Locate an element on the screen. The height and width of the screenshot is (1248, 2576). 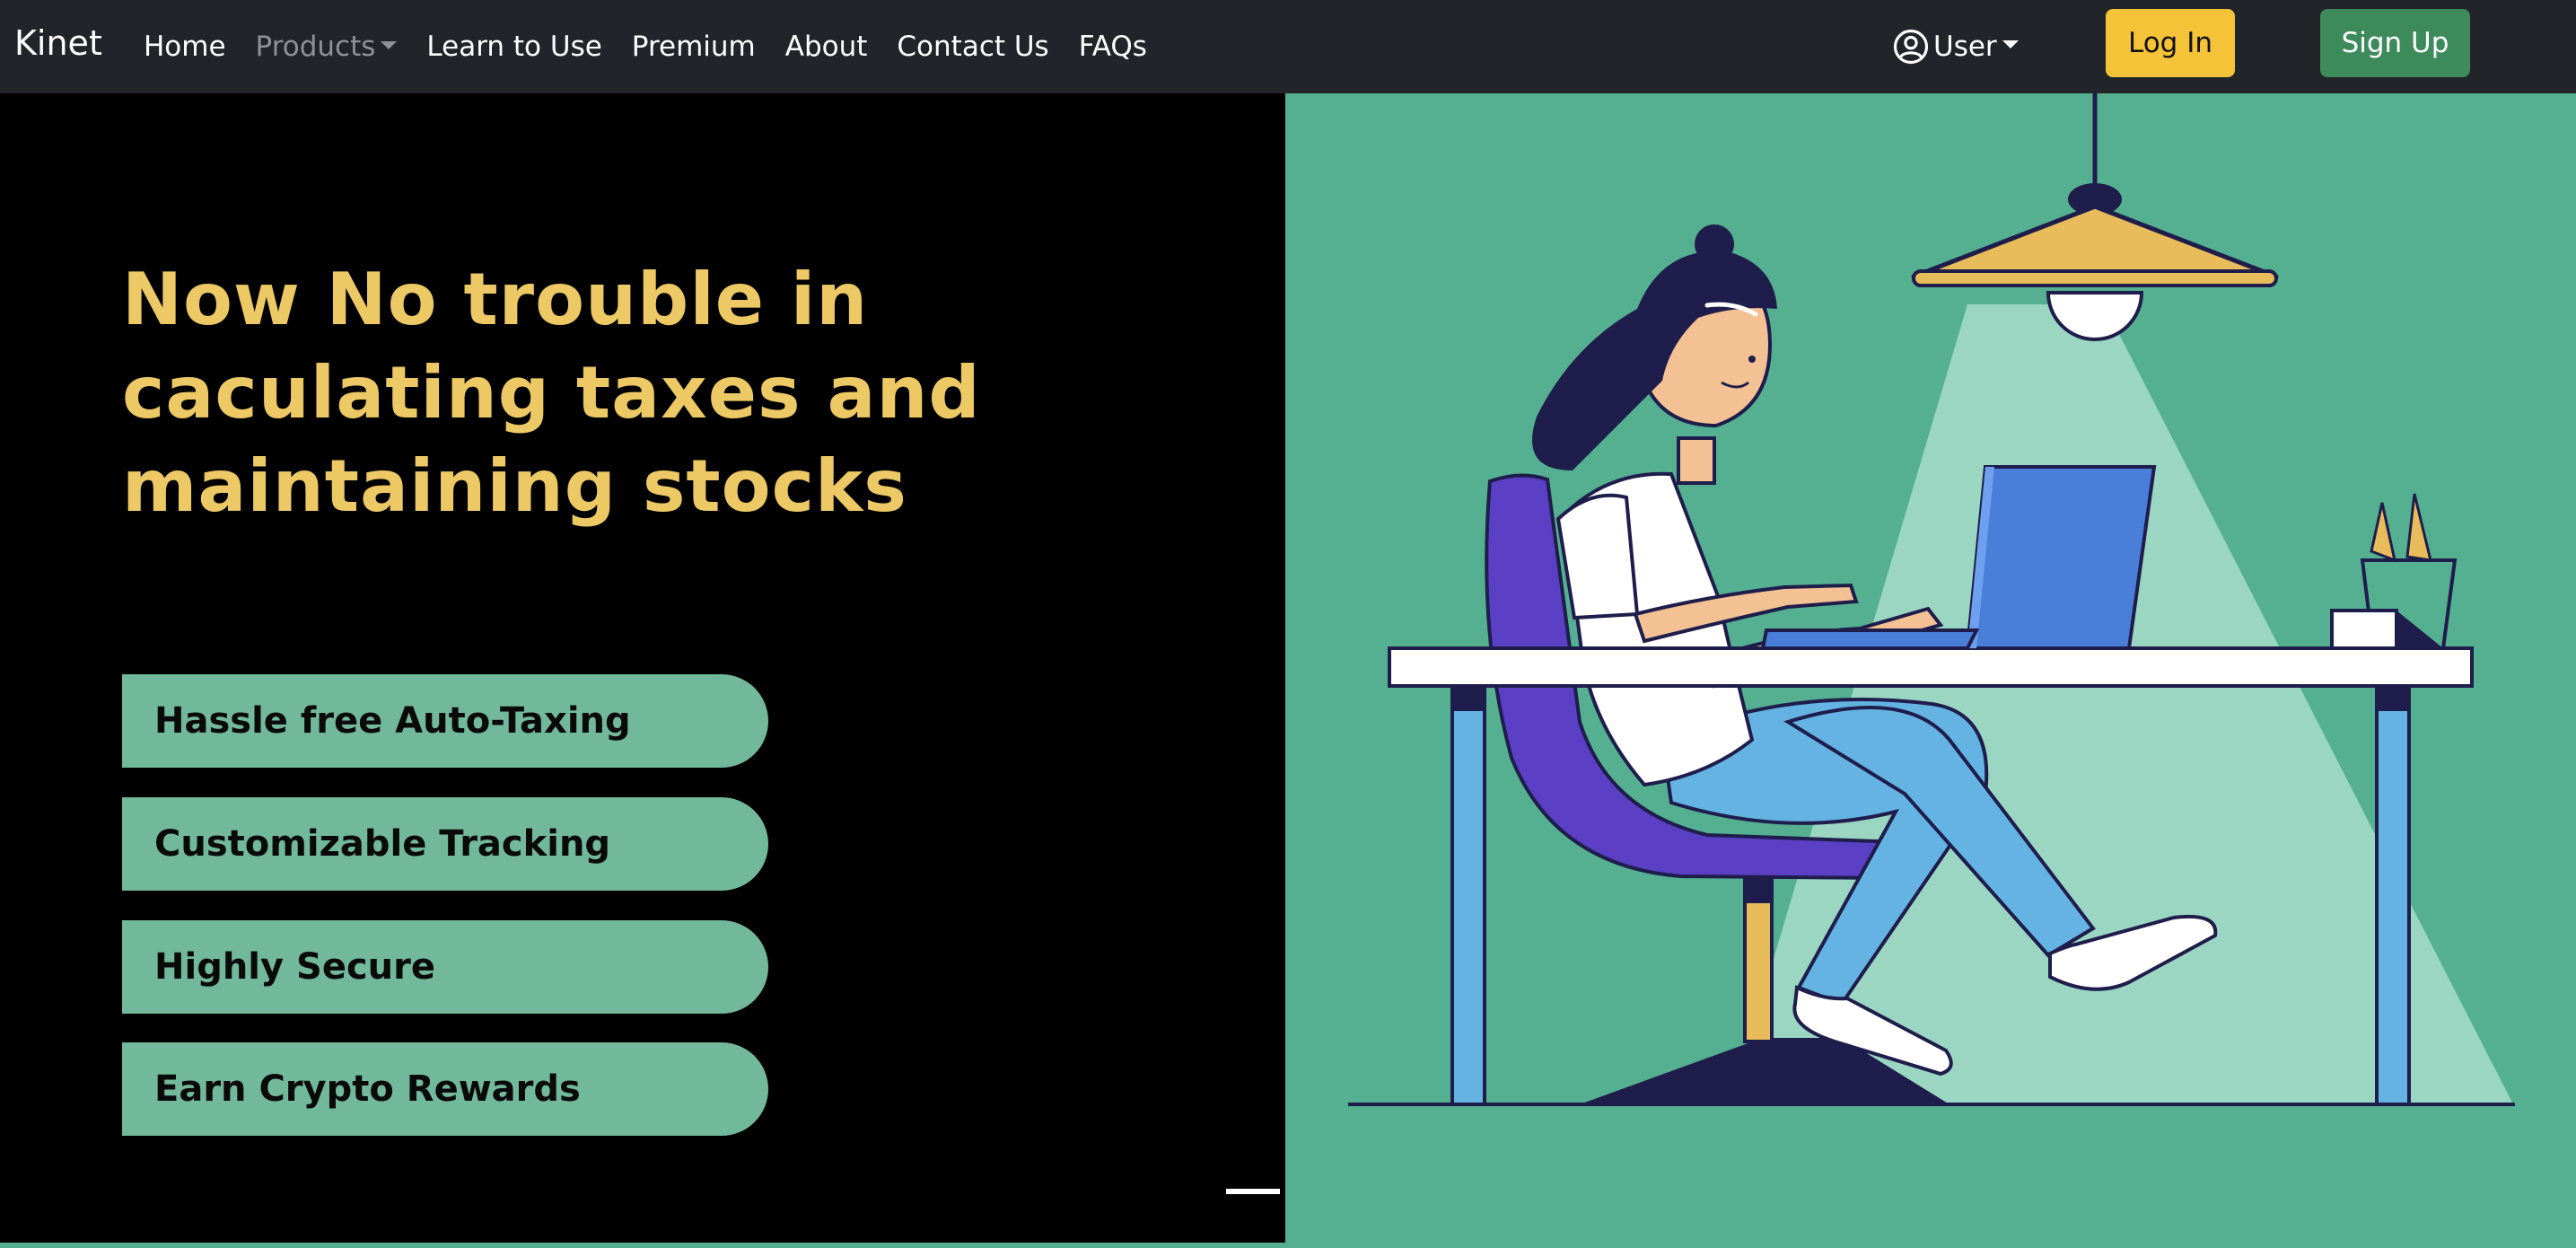
login-button: Log In is located at coordinates (2170, 43).